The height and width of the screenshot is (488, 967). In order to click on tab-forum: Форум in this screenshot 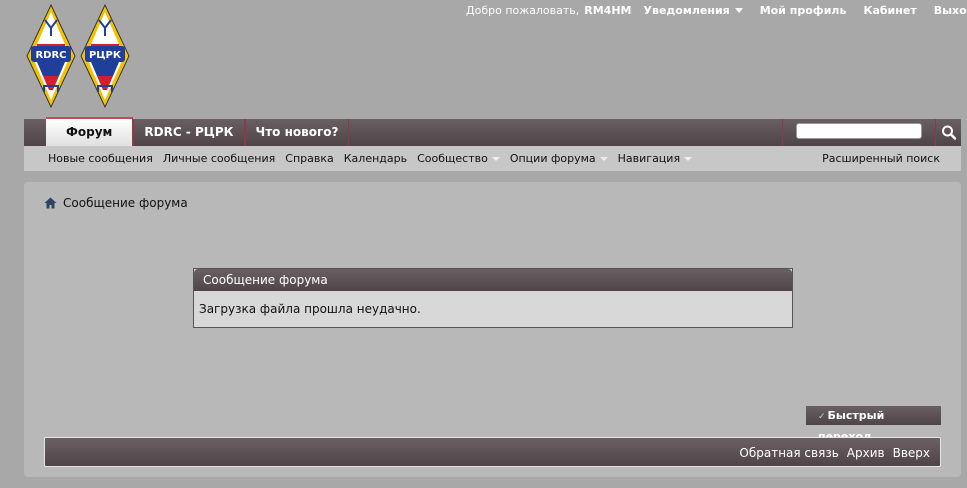, I will do `click(90, 131)`.